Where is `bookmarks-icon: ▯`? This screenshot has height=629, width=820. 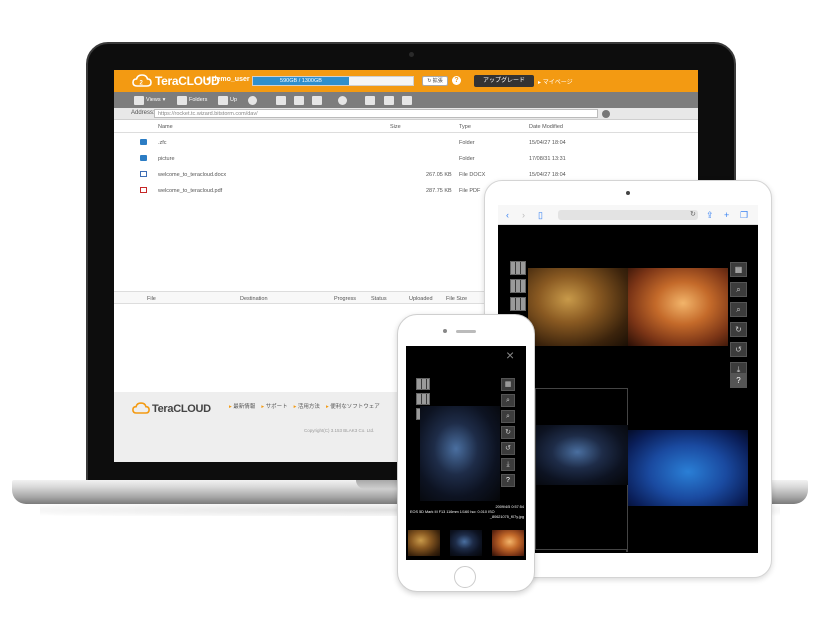 bookmarks-icon: ▯ is located at coordinates (540, 215).